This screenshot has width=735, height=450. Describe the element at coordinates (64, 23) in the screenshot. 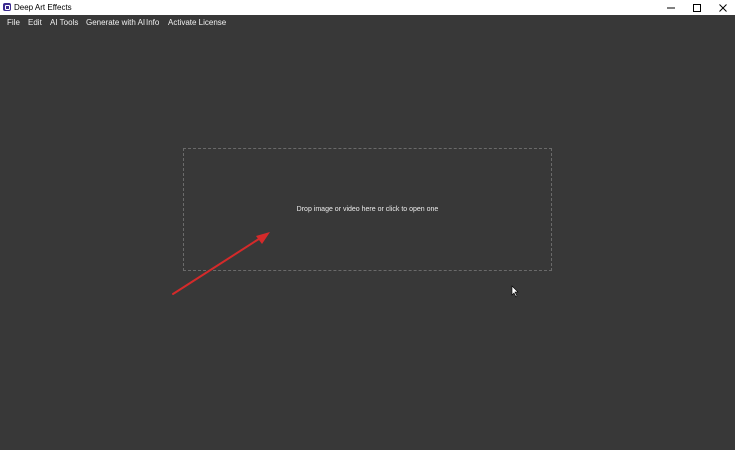

I see `menu-ai-tools: AI Tools` at that location.